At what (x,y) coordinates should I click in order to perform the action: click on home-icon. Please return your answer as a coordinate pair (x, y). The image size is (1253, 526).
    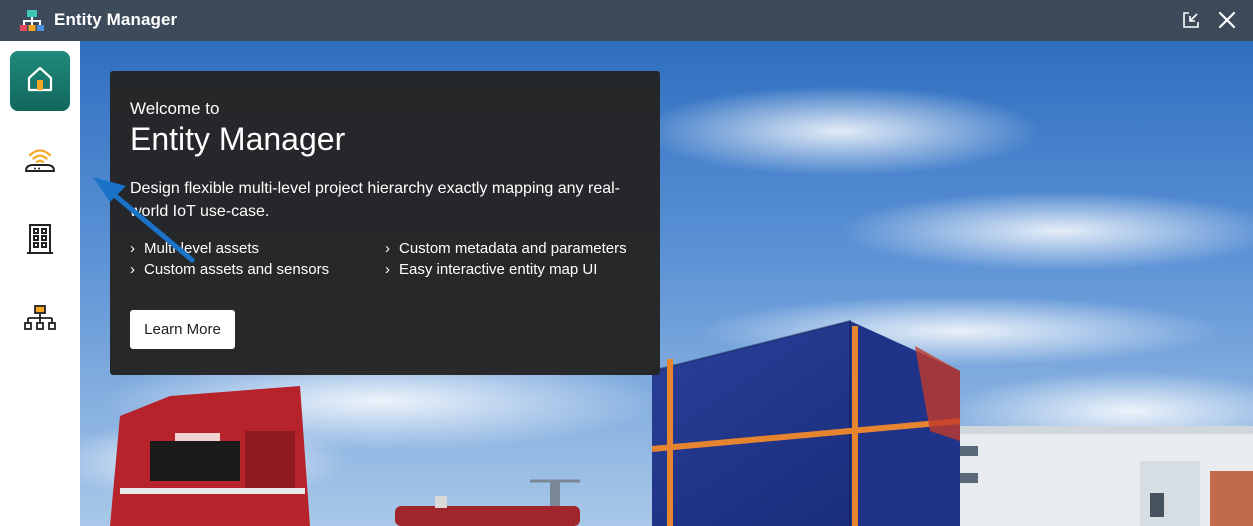
    Looking at the image, I should click on (40, 81).